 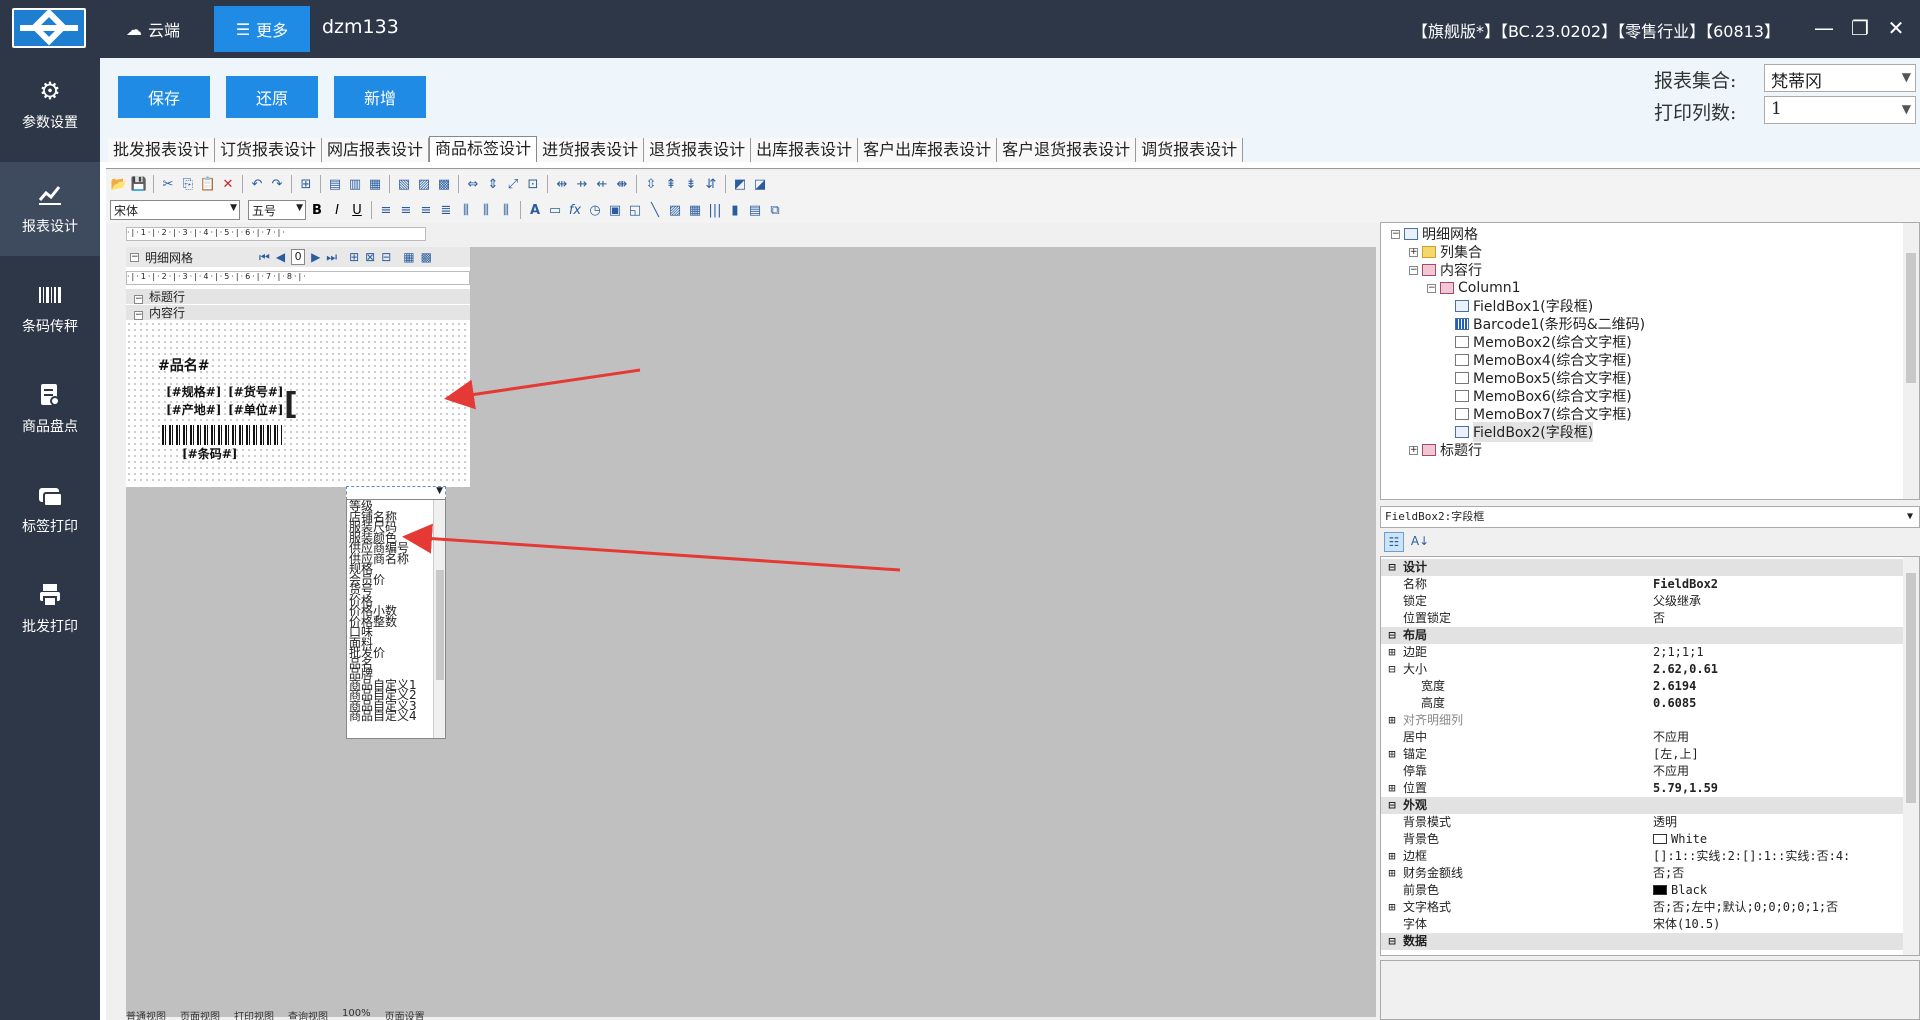 I want to click on line-icon: ╲, so click(x=655, y=210).